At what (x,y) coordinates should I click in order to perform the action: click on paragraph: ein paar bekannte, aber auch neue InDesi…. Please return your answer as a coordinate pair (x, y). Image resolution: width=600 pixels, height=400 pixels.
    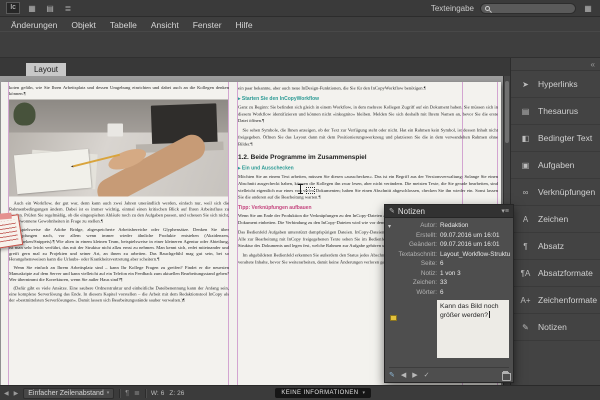
    Looking at the image, I should click on (368, 88).